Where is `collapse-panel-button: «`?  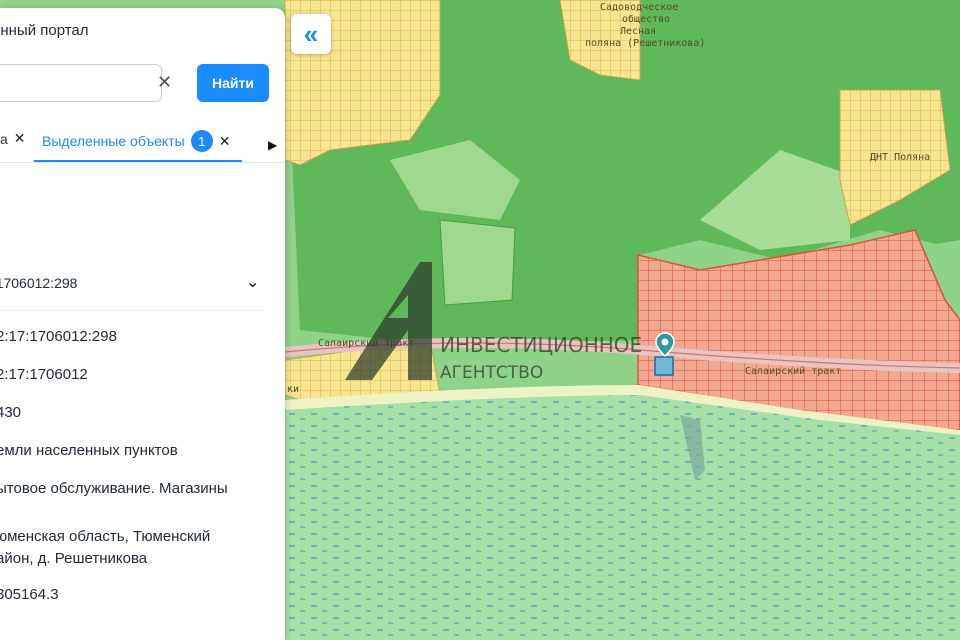
collapse-panel-button: « is located at coordinates (311, 34).